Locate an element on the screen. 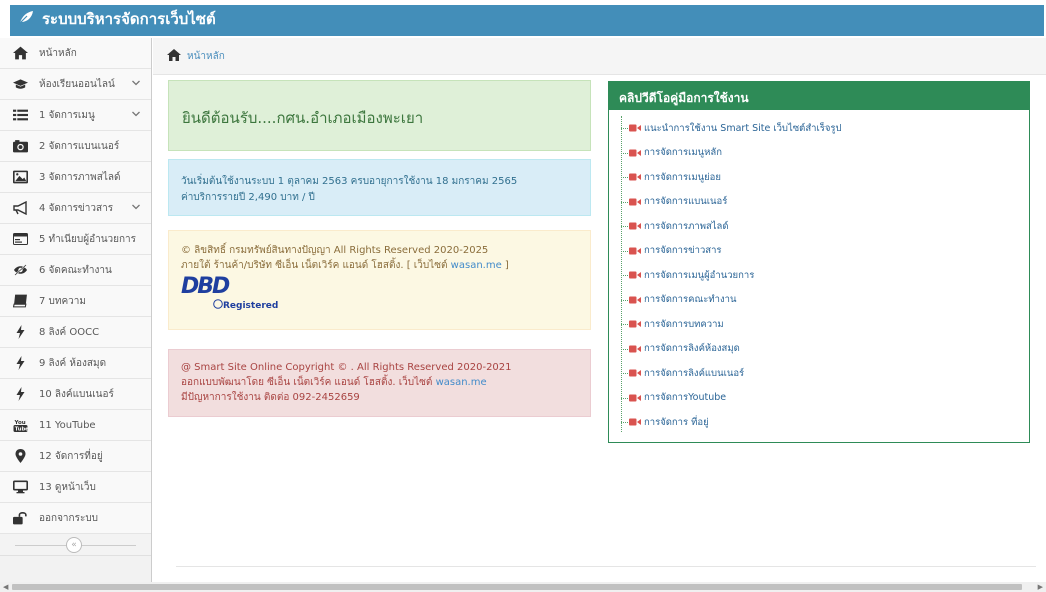  sidebar-item: 13 ดูหน้าเว็บ is located at coordinates (75, 487).